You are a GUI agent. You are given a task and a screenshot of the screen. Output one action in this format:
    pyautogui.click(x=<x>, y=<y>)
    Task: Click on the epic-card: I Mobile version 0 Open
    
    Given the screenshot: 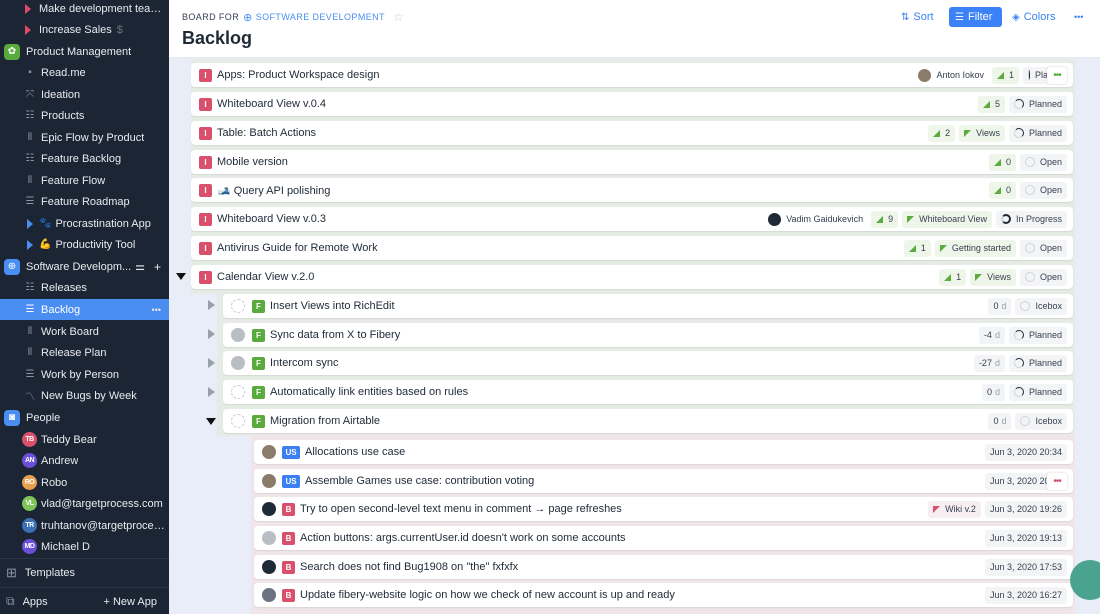 What is the action you would take?
    pyautogui.click(x=632, y=162)
    